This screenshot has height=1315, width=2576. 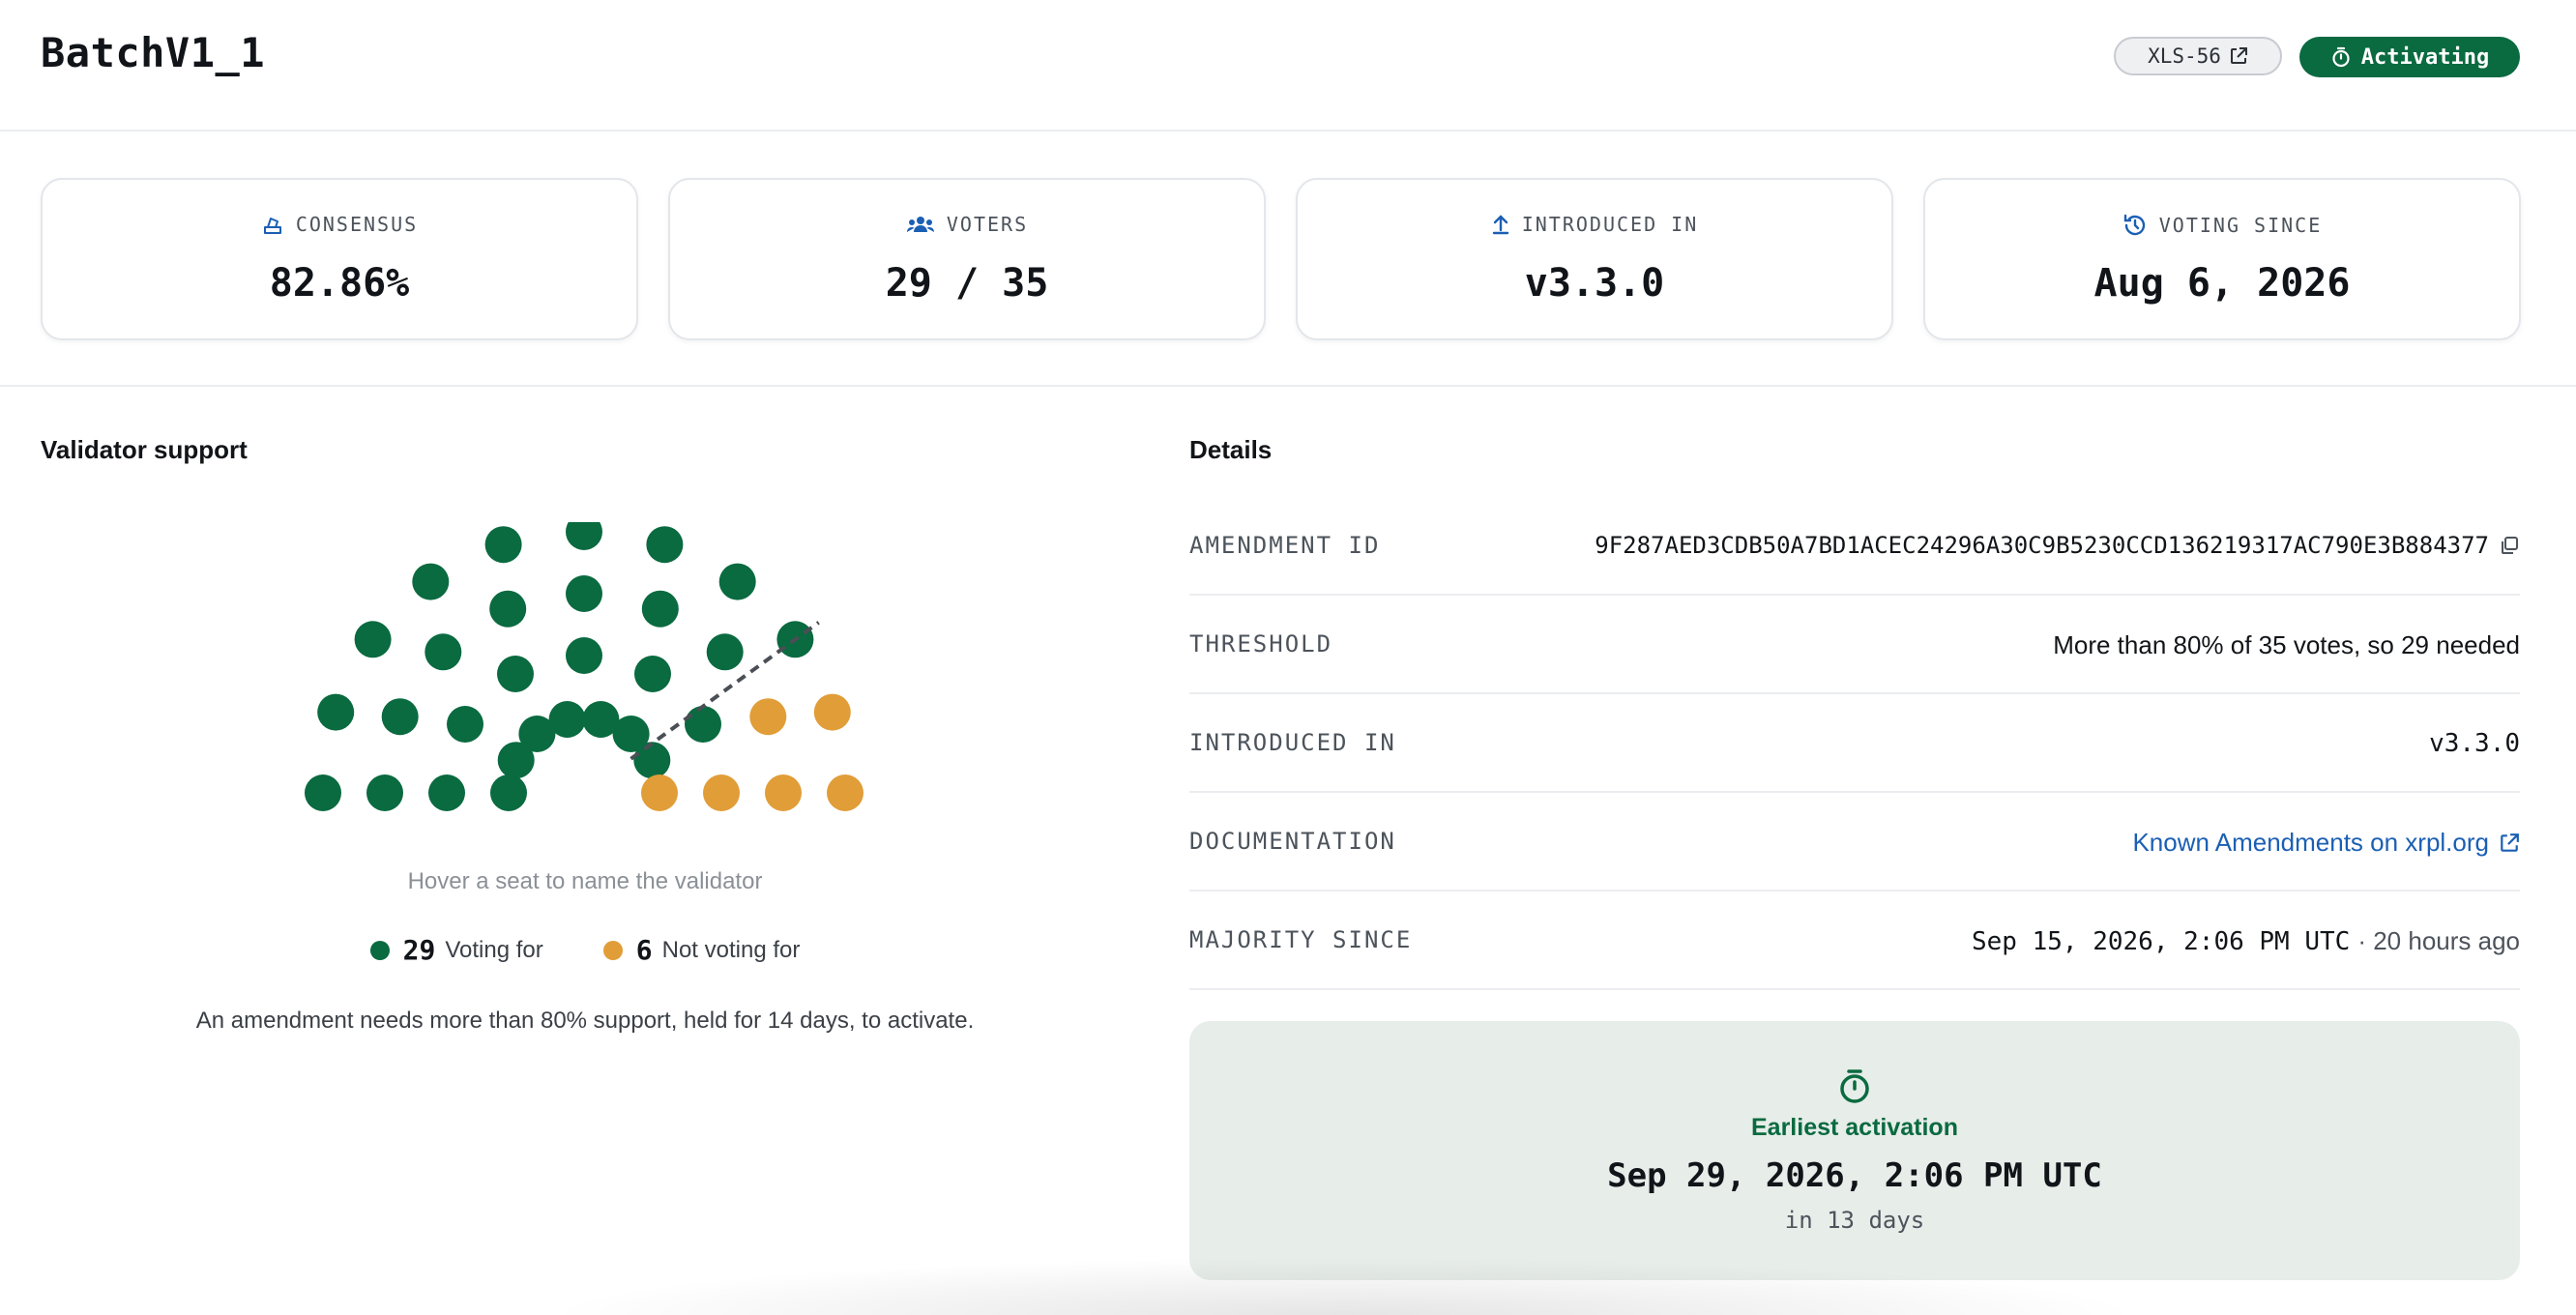 What do you see at coordinates (1285, 545) in the screenshot?
I see `detail-label: AMENDMENT ID` at bounding box center [1285, 545].